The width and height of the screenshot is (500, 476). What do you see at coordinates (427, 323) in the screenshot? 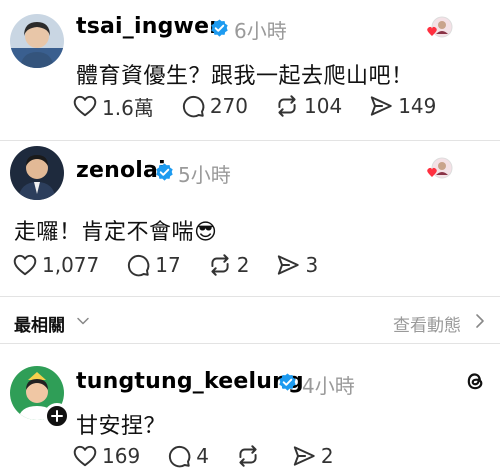
I see `view-activity-link: 查看動態` at bounding box center [427, 323].